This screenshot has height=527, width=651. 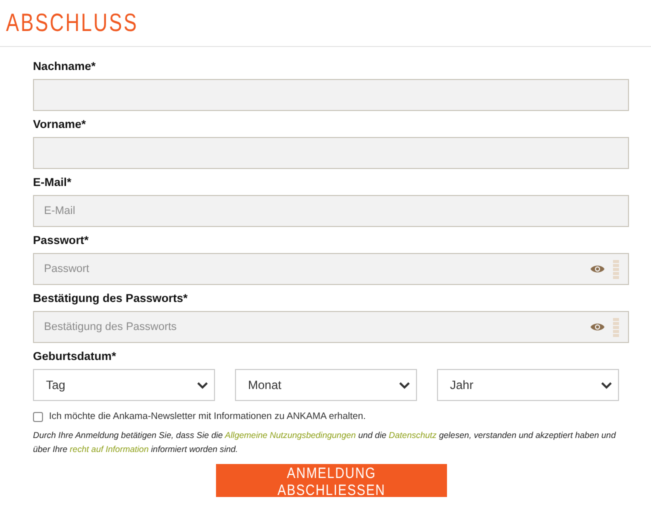 What do you see at coordinates (331, 480) in the screenshot?
I see `submit-button: ANMELDUNG ABSCHLIESSEN` at bounding box center [331, 480].